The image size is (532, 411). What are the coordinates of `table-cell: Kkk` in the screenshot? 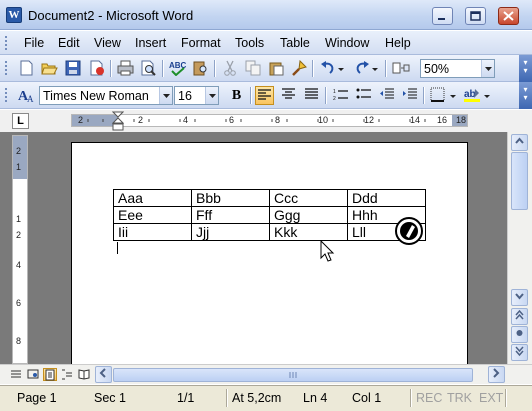 It's located at (308, 232).